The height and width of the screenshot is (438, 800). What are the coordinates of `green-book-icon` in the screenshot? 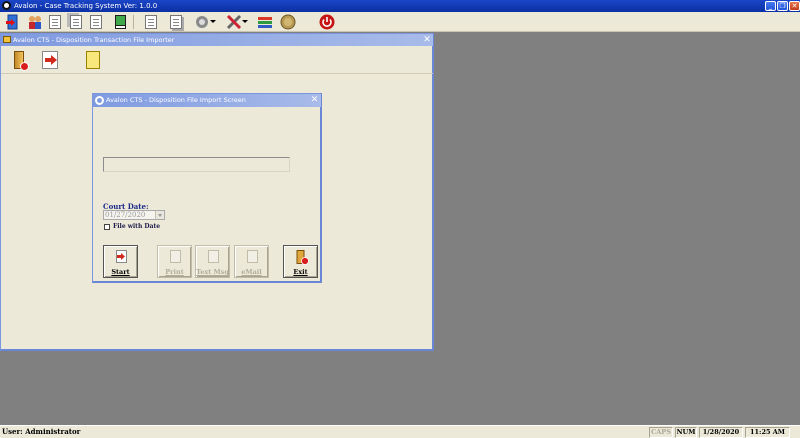 It's located at (120, 22).